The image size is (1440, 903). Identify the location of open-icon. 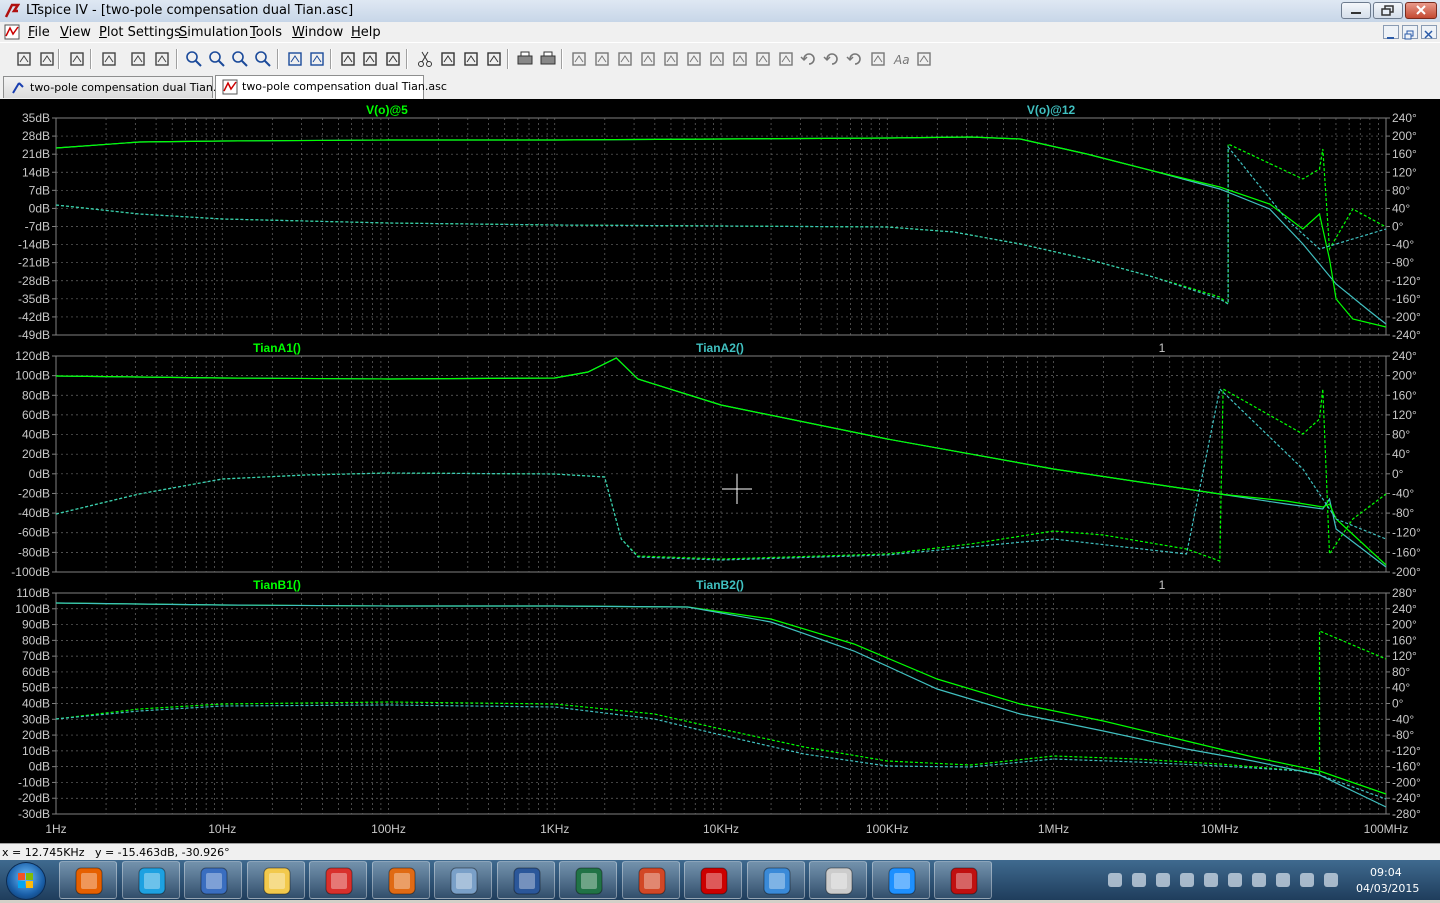
(47, 59).